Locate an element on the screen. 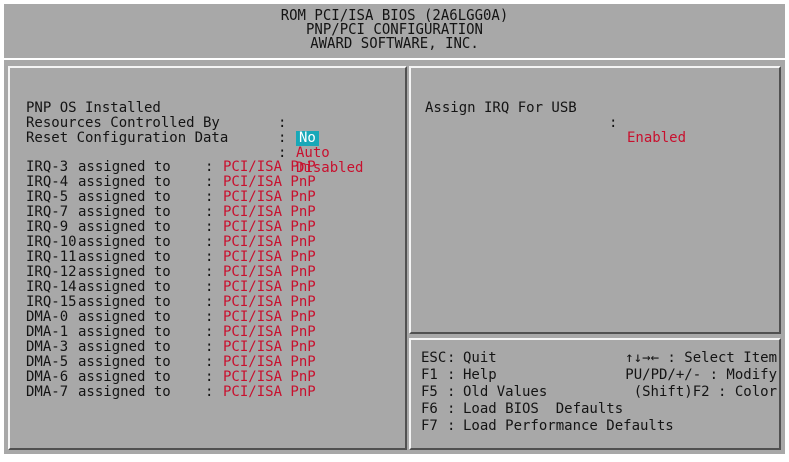 The image size is (789, 462). help-key: F7 is located at coordinates (429, 426).